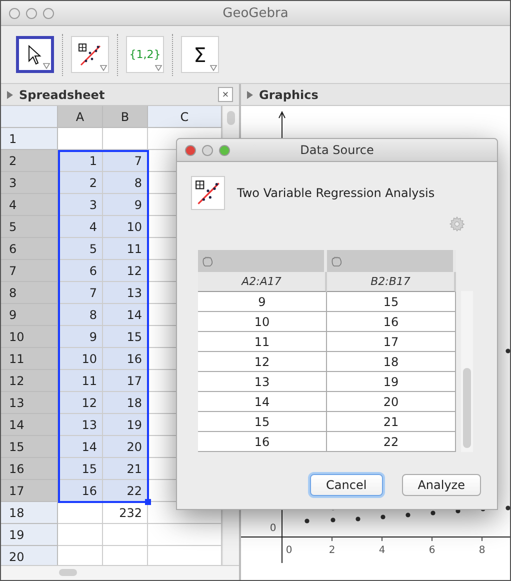 The image size is (511, 581). Describe the element at coordinates (346, 485) in the screenshot. I see `cancel-button: Cancel` at that location.